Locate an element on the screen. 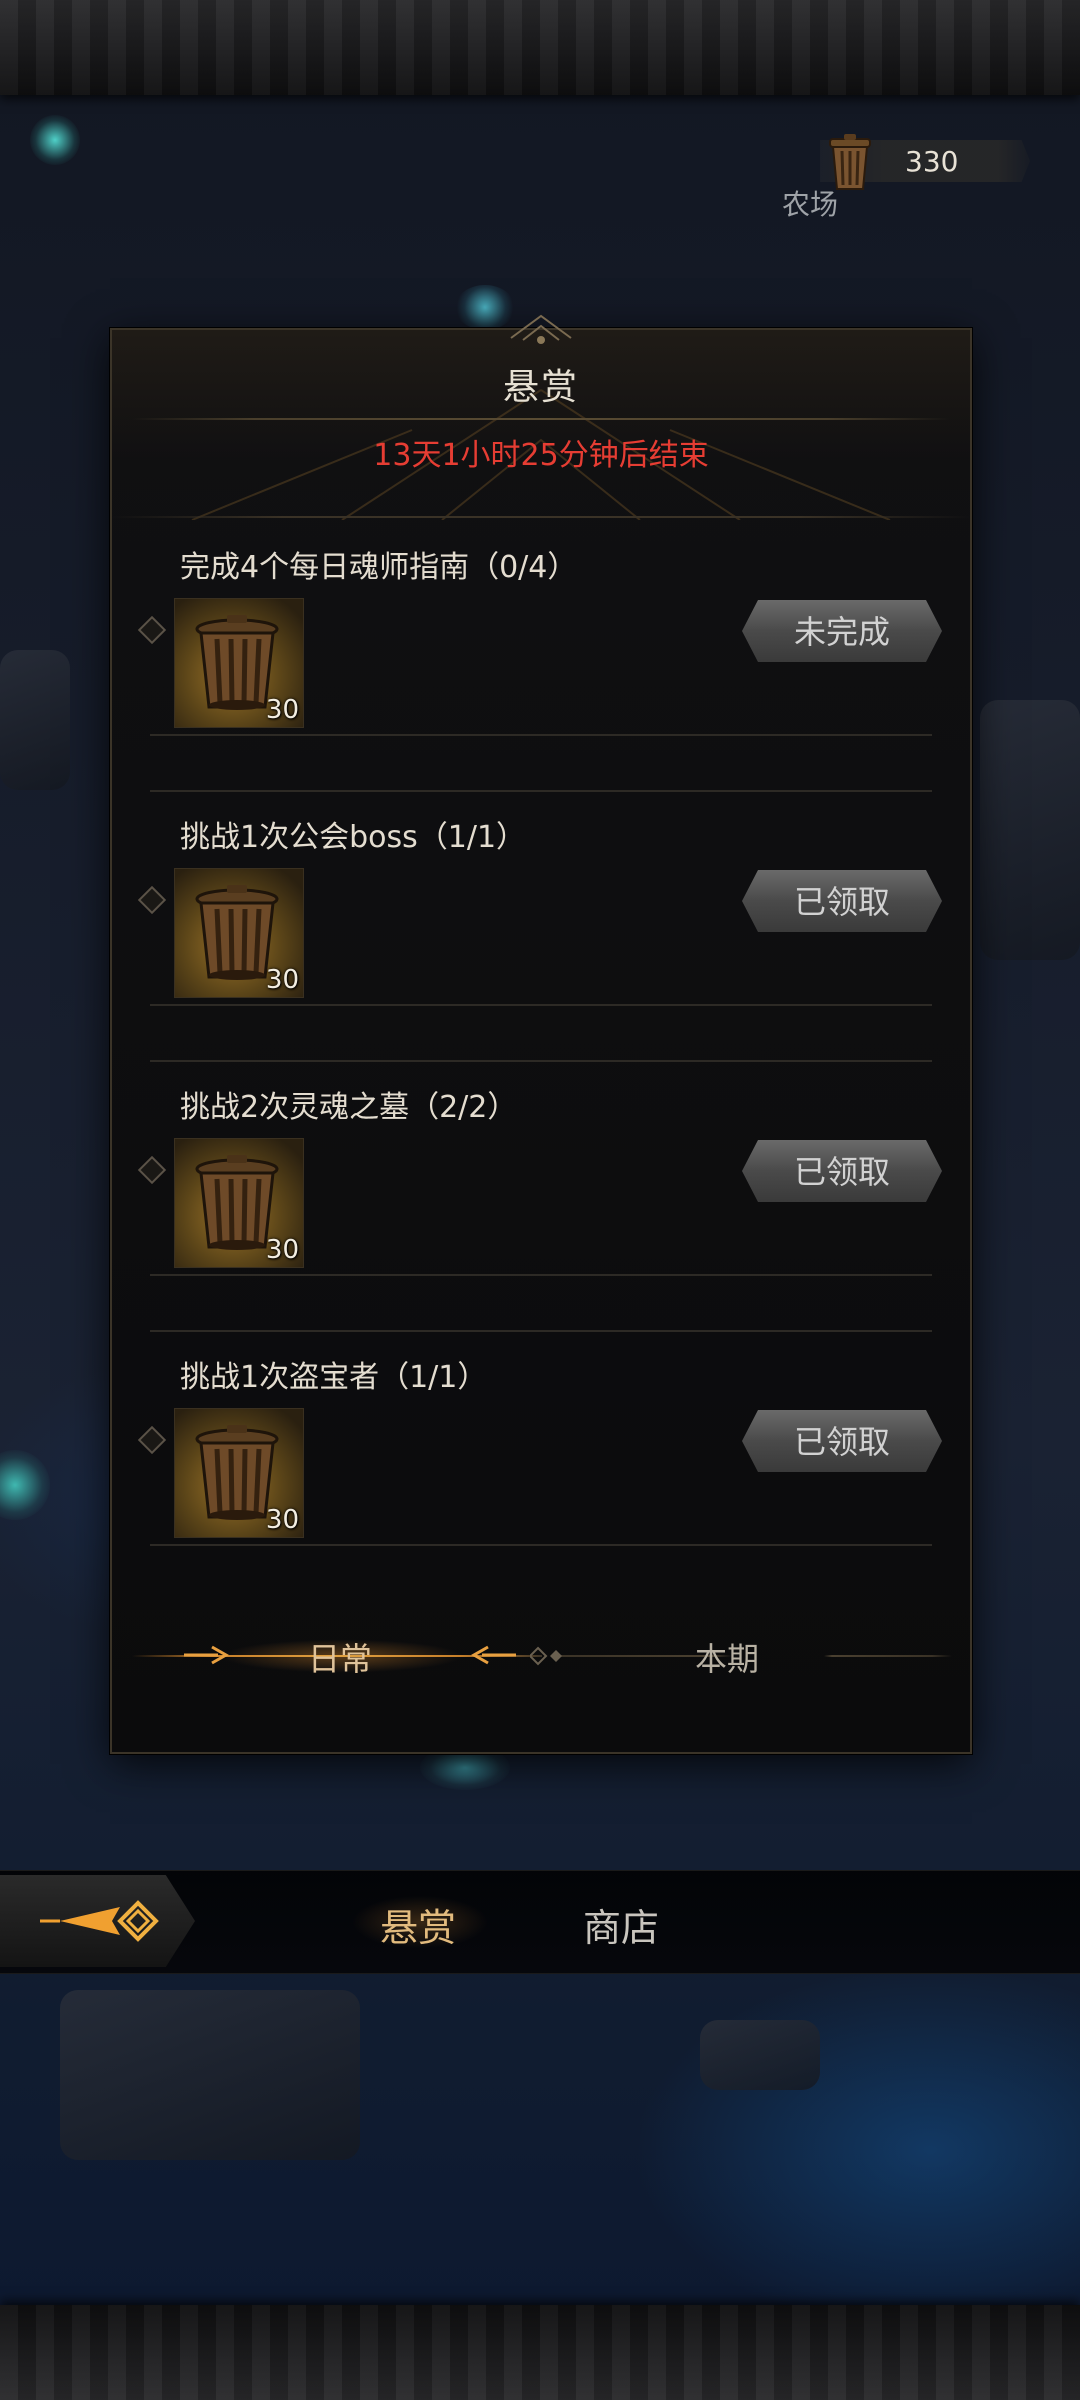  period-tabs: 日常 本期 is located at coordinates (541, 1655).